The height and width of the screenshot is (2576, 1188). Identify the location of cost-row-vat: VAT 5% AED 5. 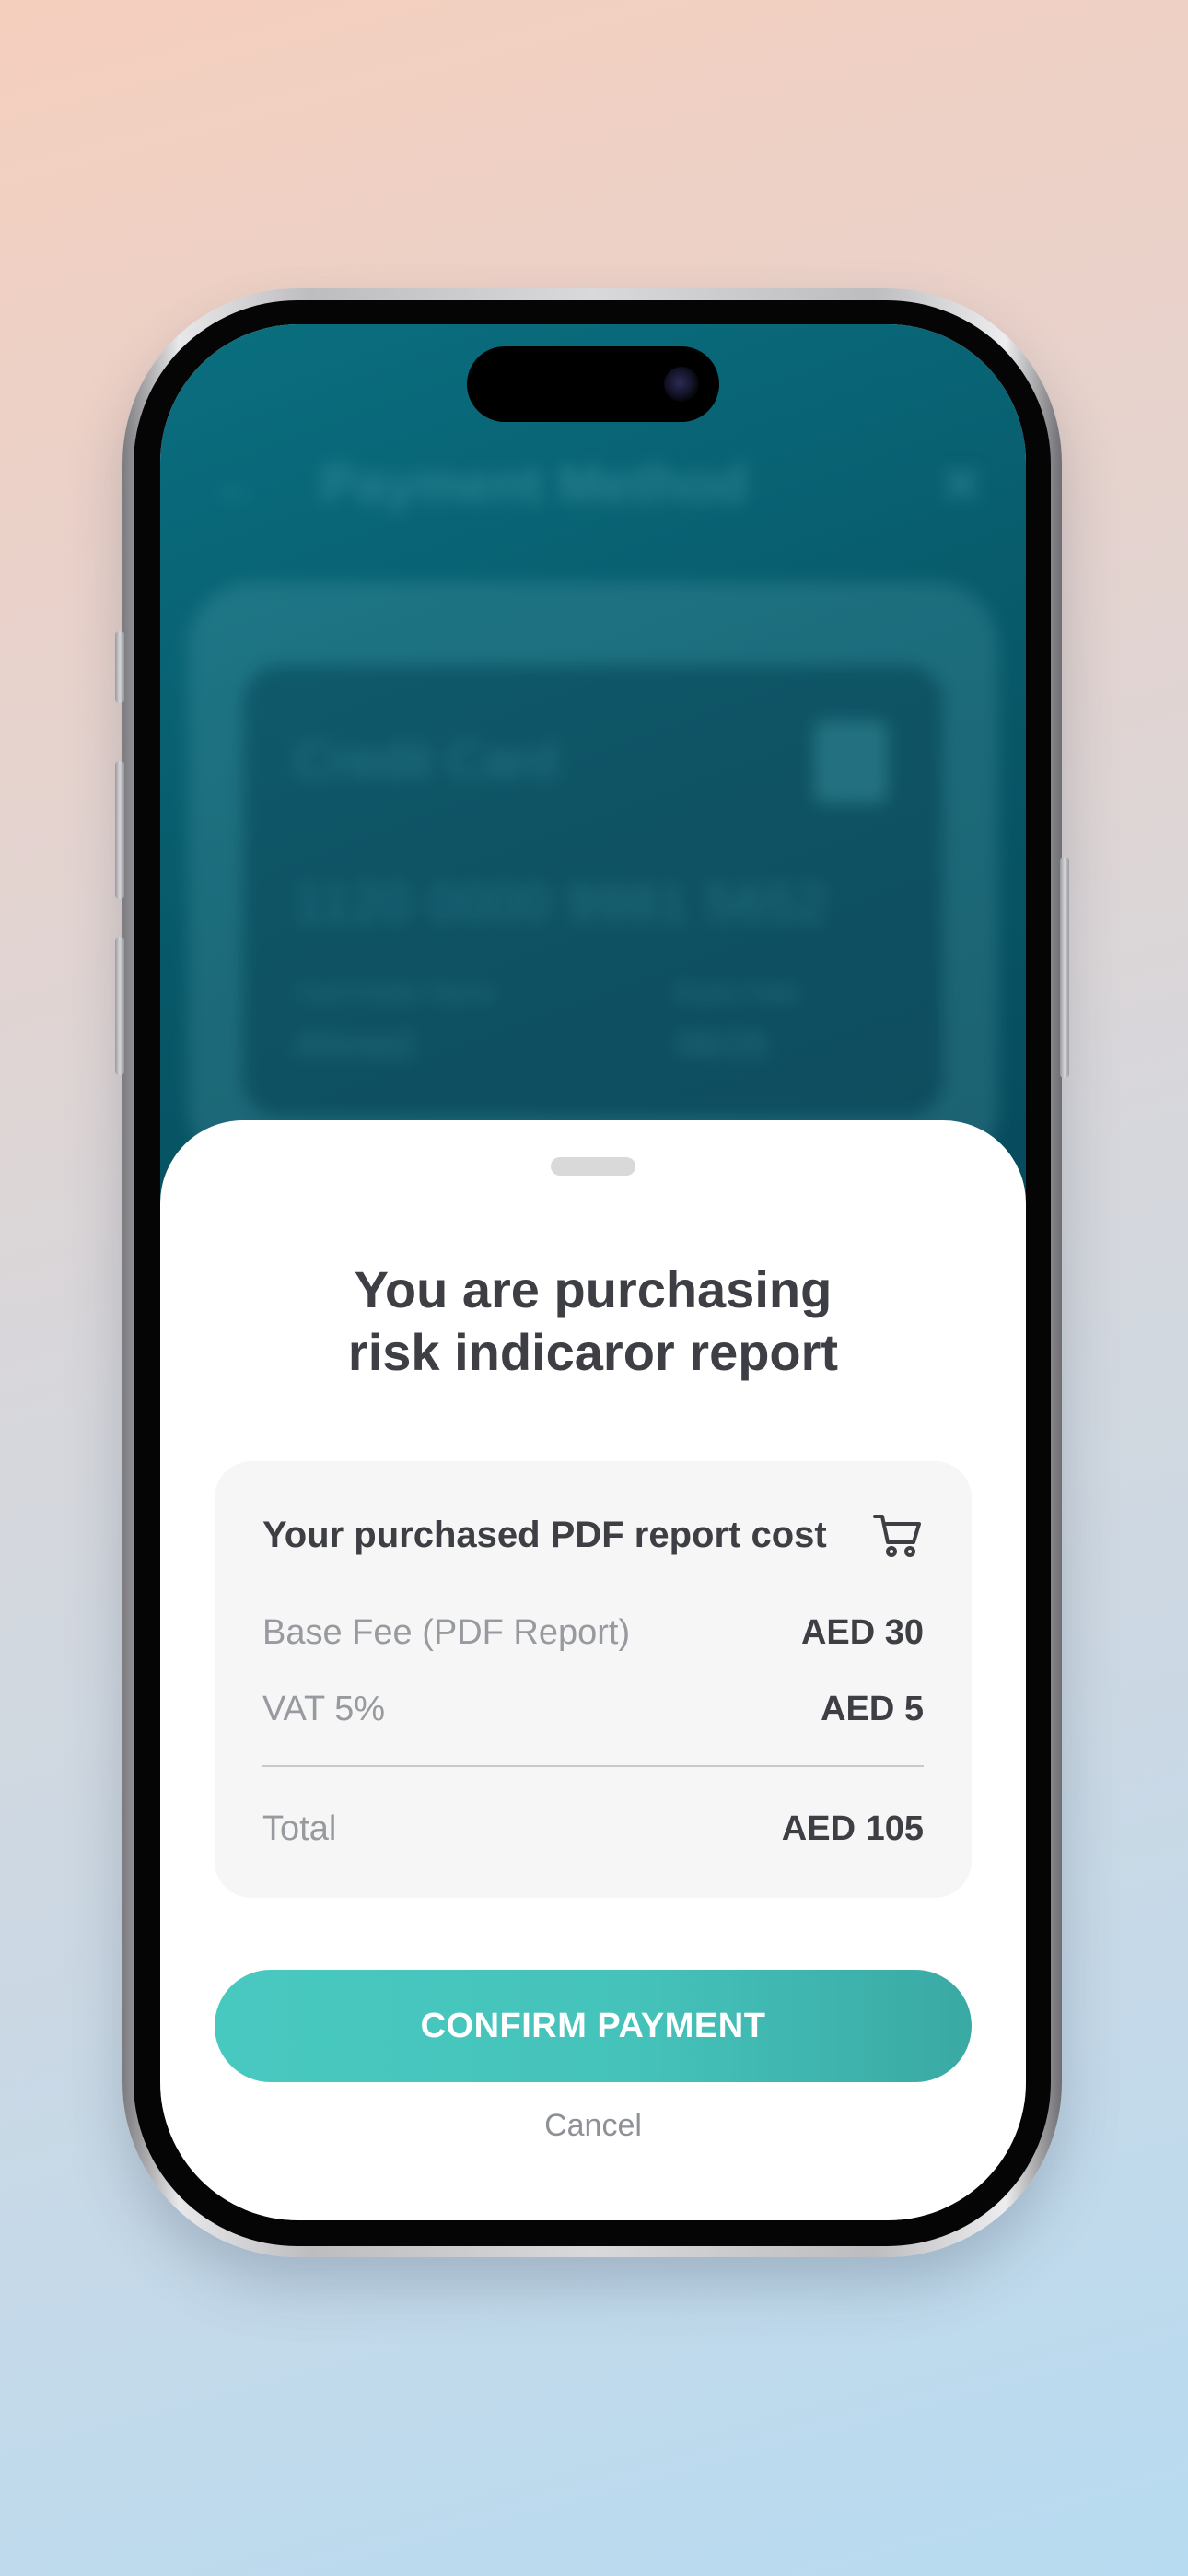
(593, 1713).